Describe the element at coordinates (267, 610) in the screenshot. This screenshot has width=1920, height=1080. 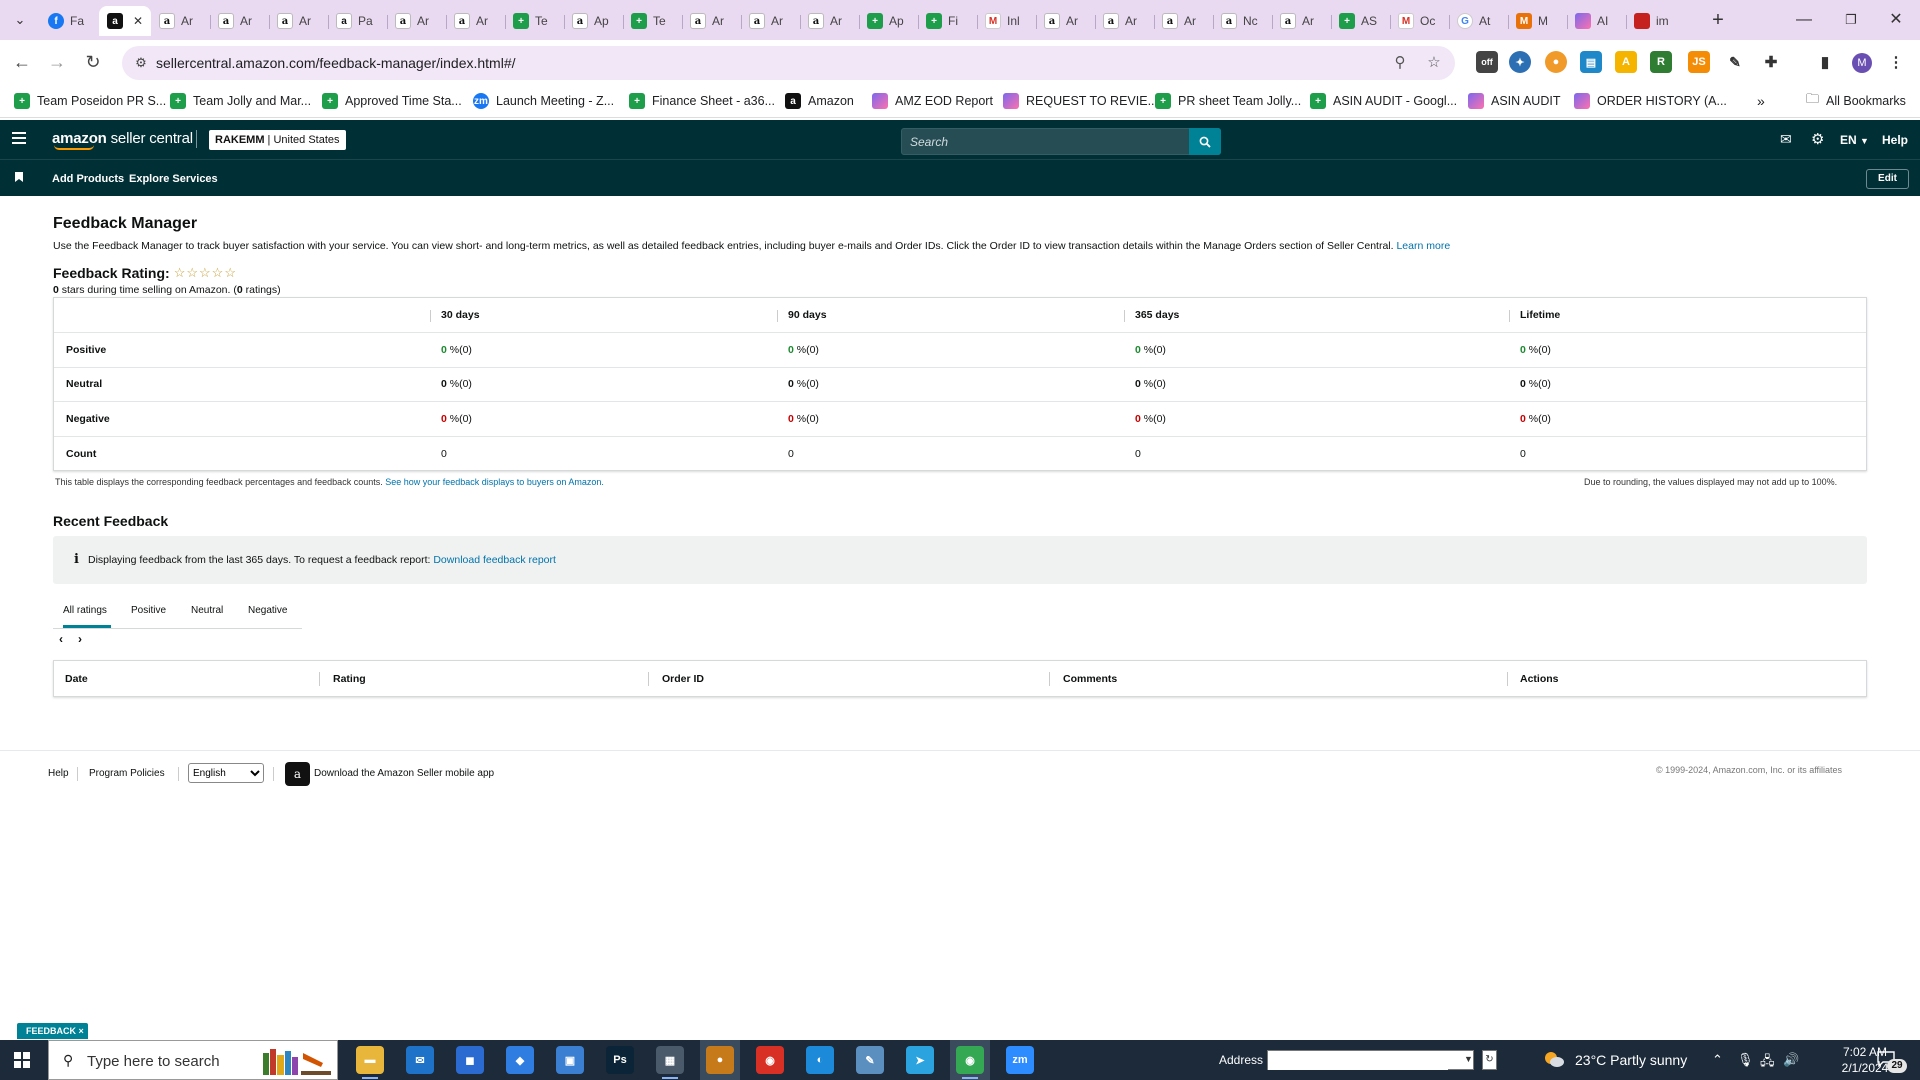
I see `tab-negative: Negative` at that location.